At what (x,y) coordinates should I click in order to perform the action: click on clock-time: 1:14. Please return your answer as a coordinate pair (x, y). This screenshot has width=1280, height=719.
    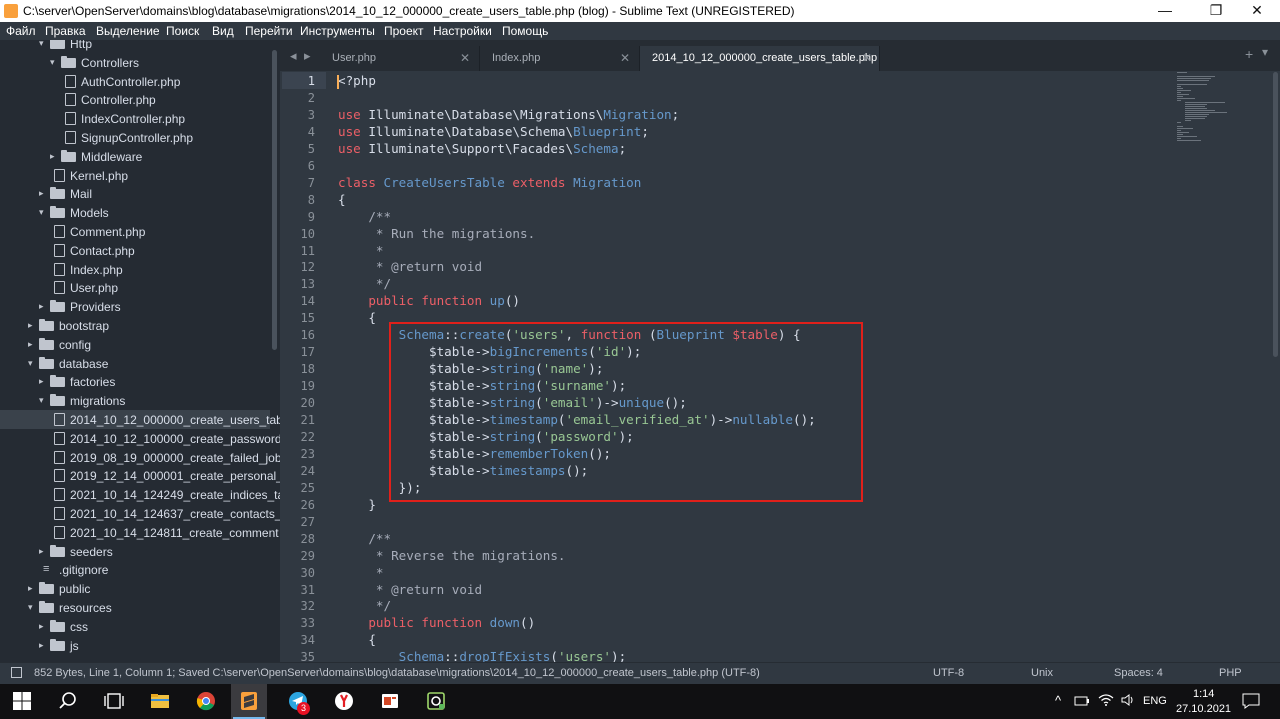
    Looking at the image, I should click on (1203, 694).